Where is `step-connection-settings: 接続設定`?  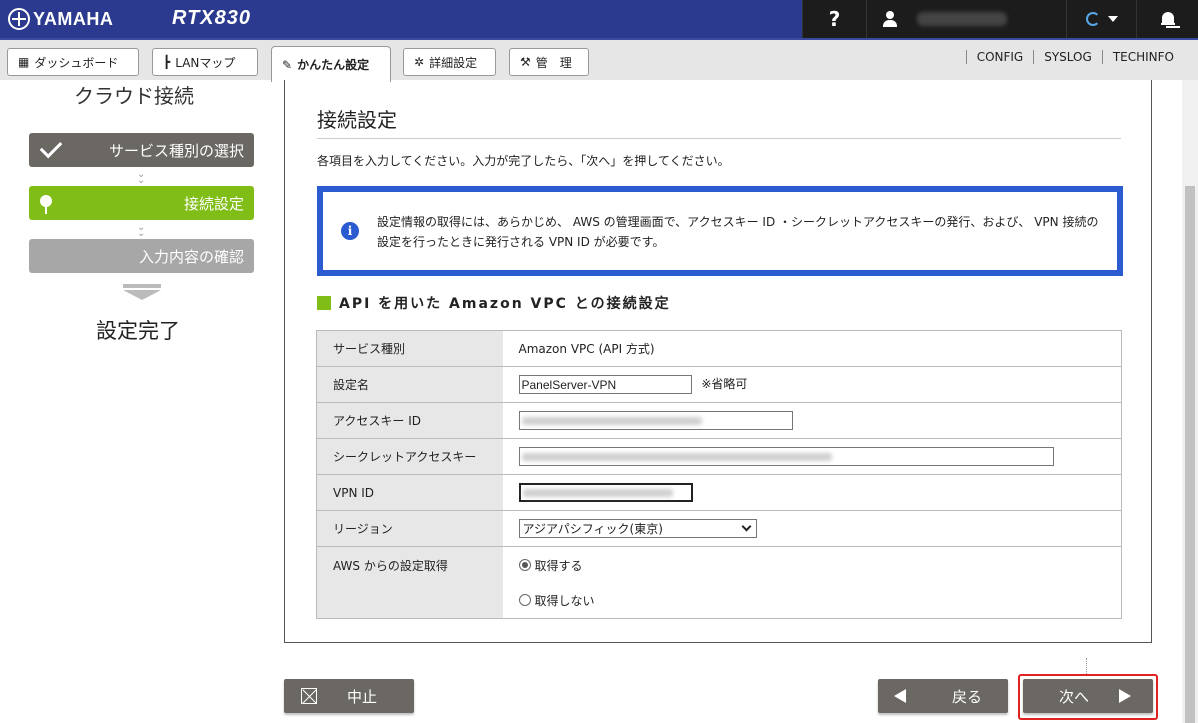
step-connection-settings: 接続設定 is located at coordinates (141, 203).